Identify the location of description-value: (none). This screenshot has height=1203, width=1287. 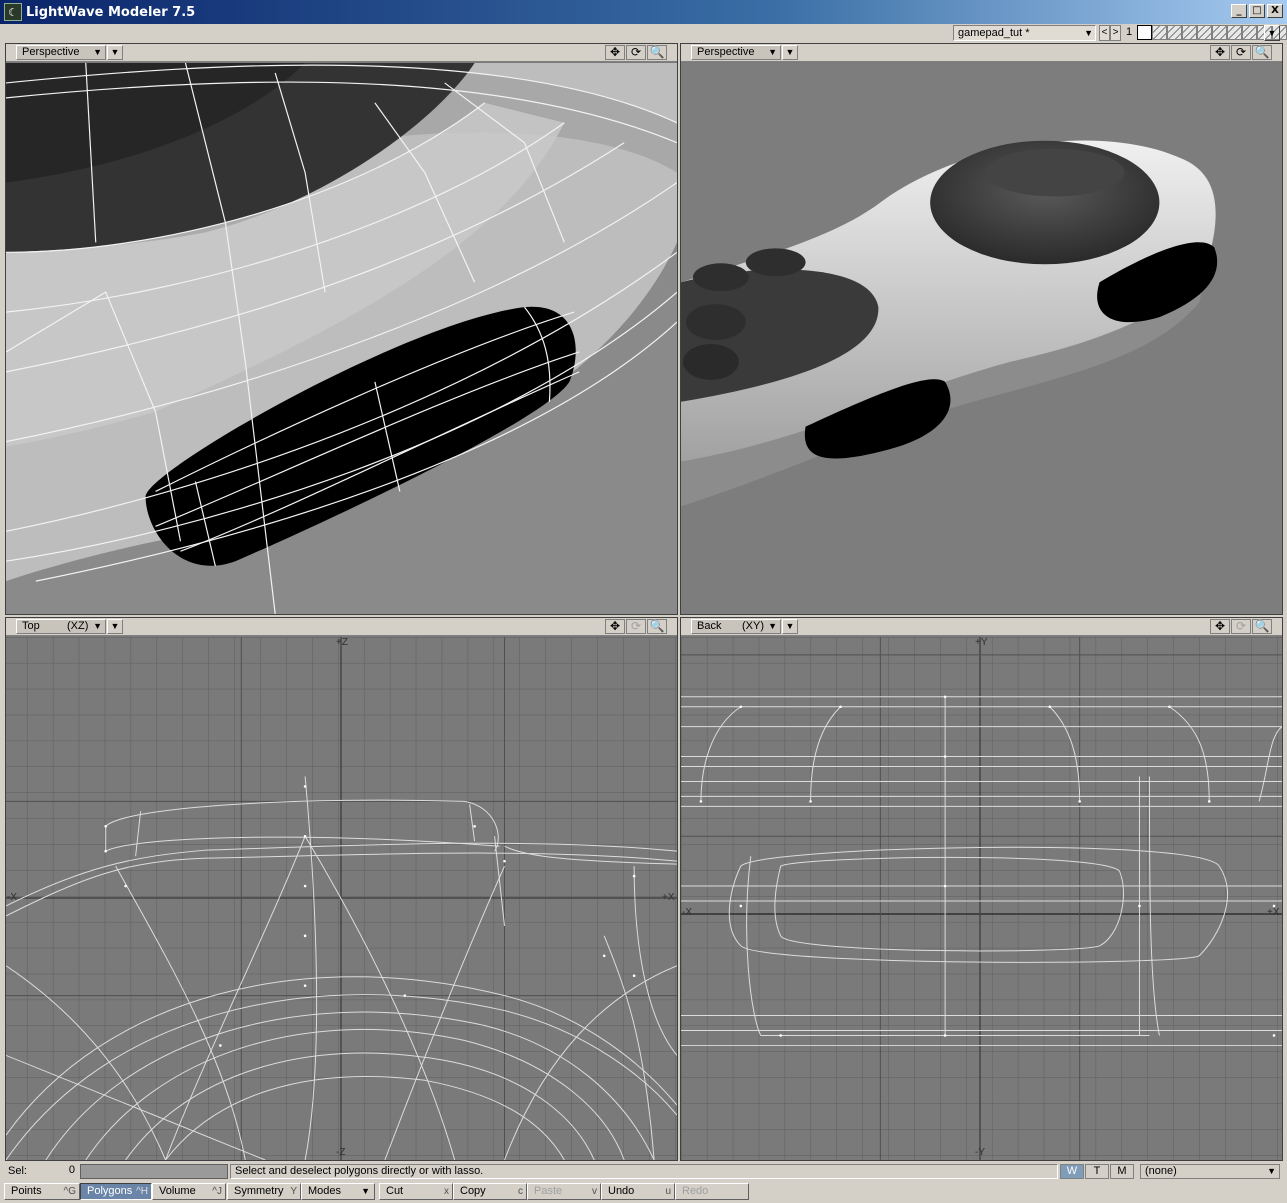
(1161, 1171).